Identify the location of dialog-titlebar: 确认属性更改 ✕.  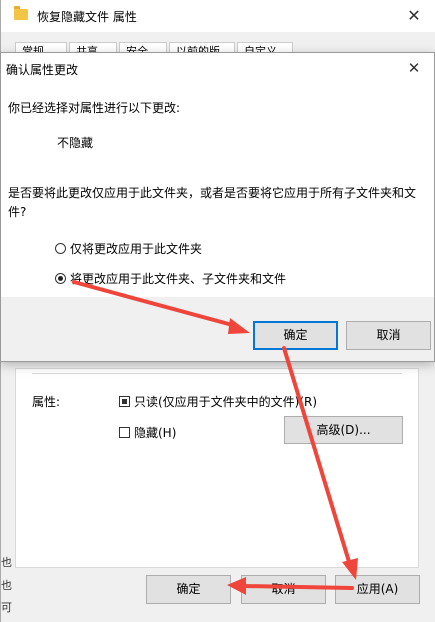
(217, 68).